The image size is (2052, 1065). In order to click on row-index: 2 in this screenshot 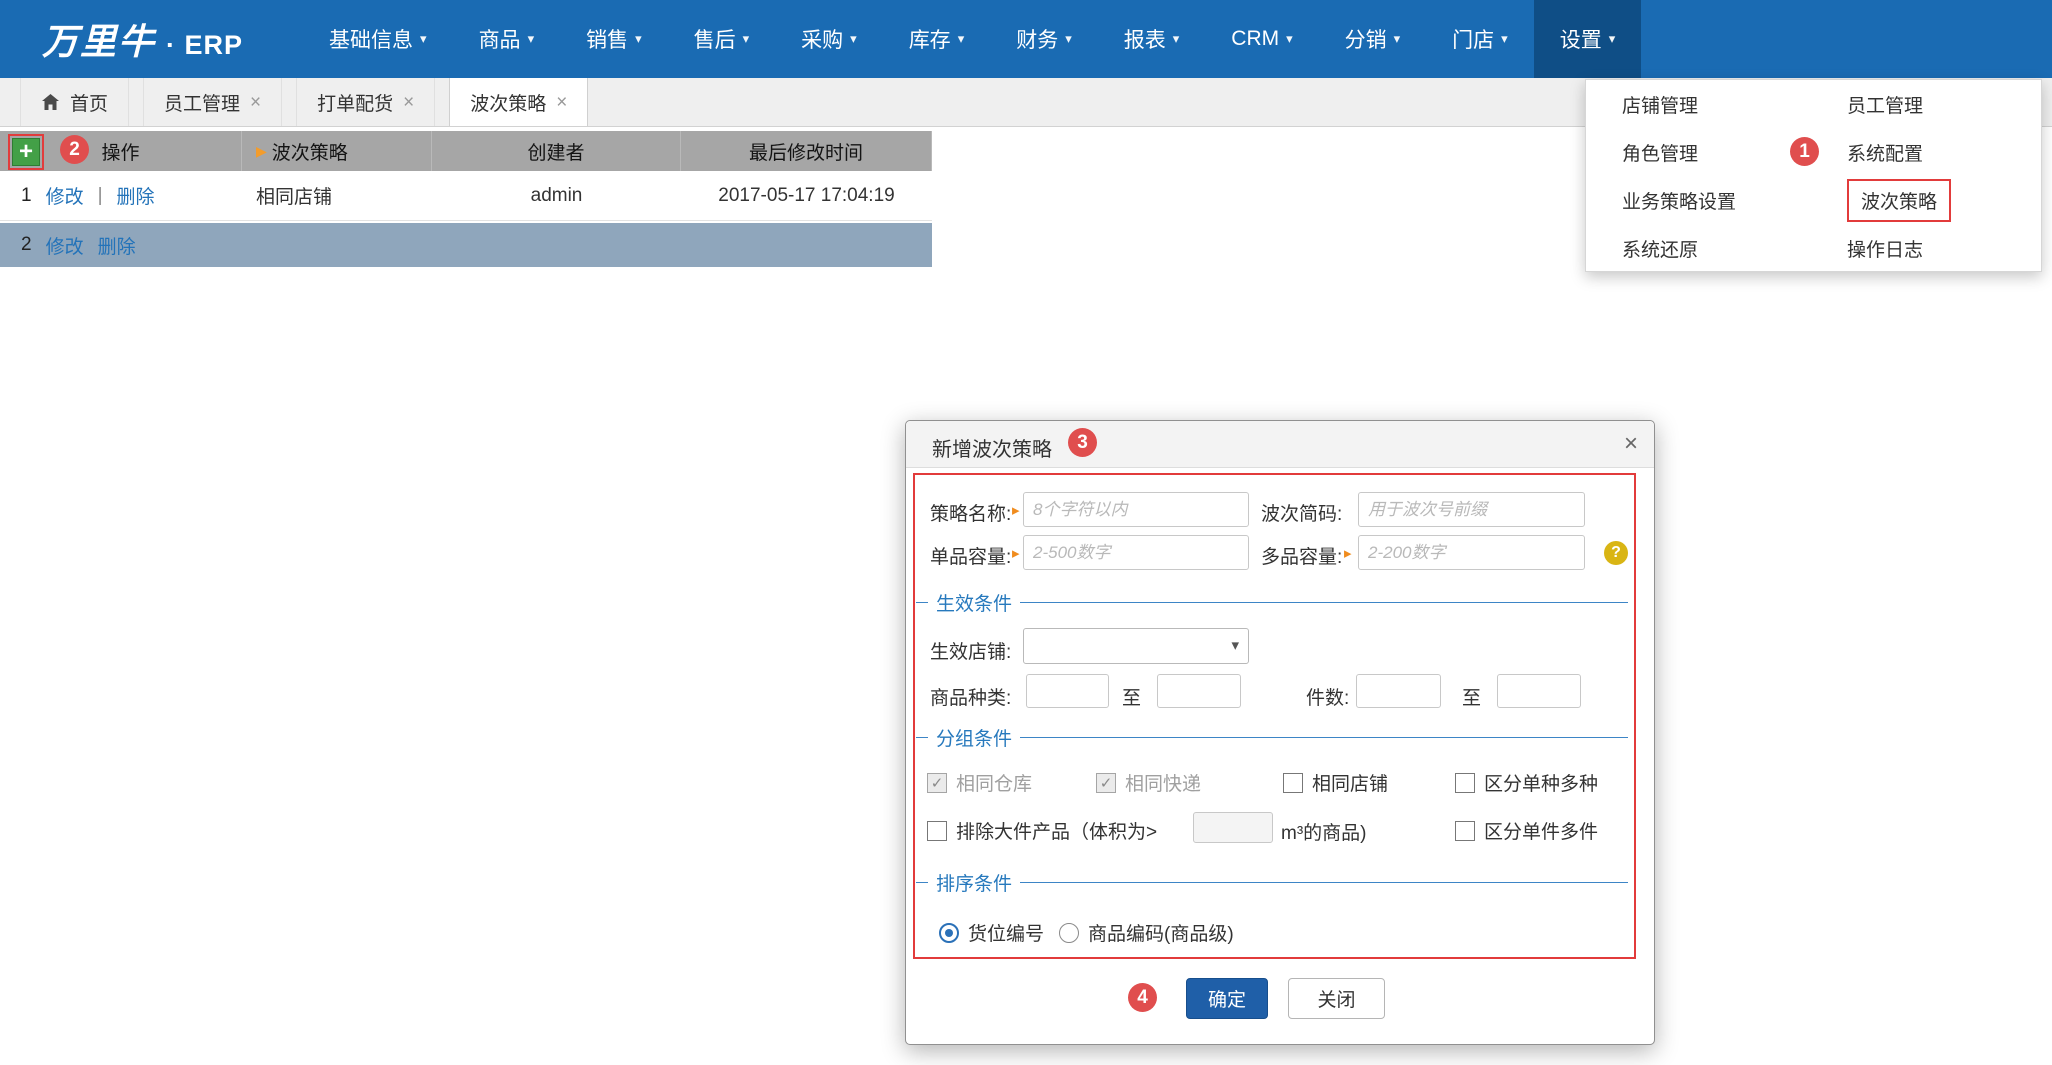, I will do `click(26, 244)`.